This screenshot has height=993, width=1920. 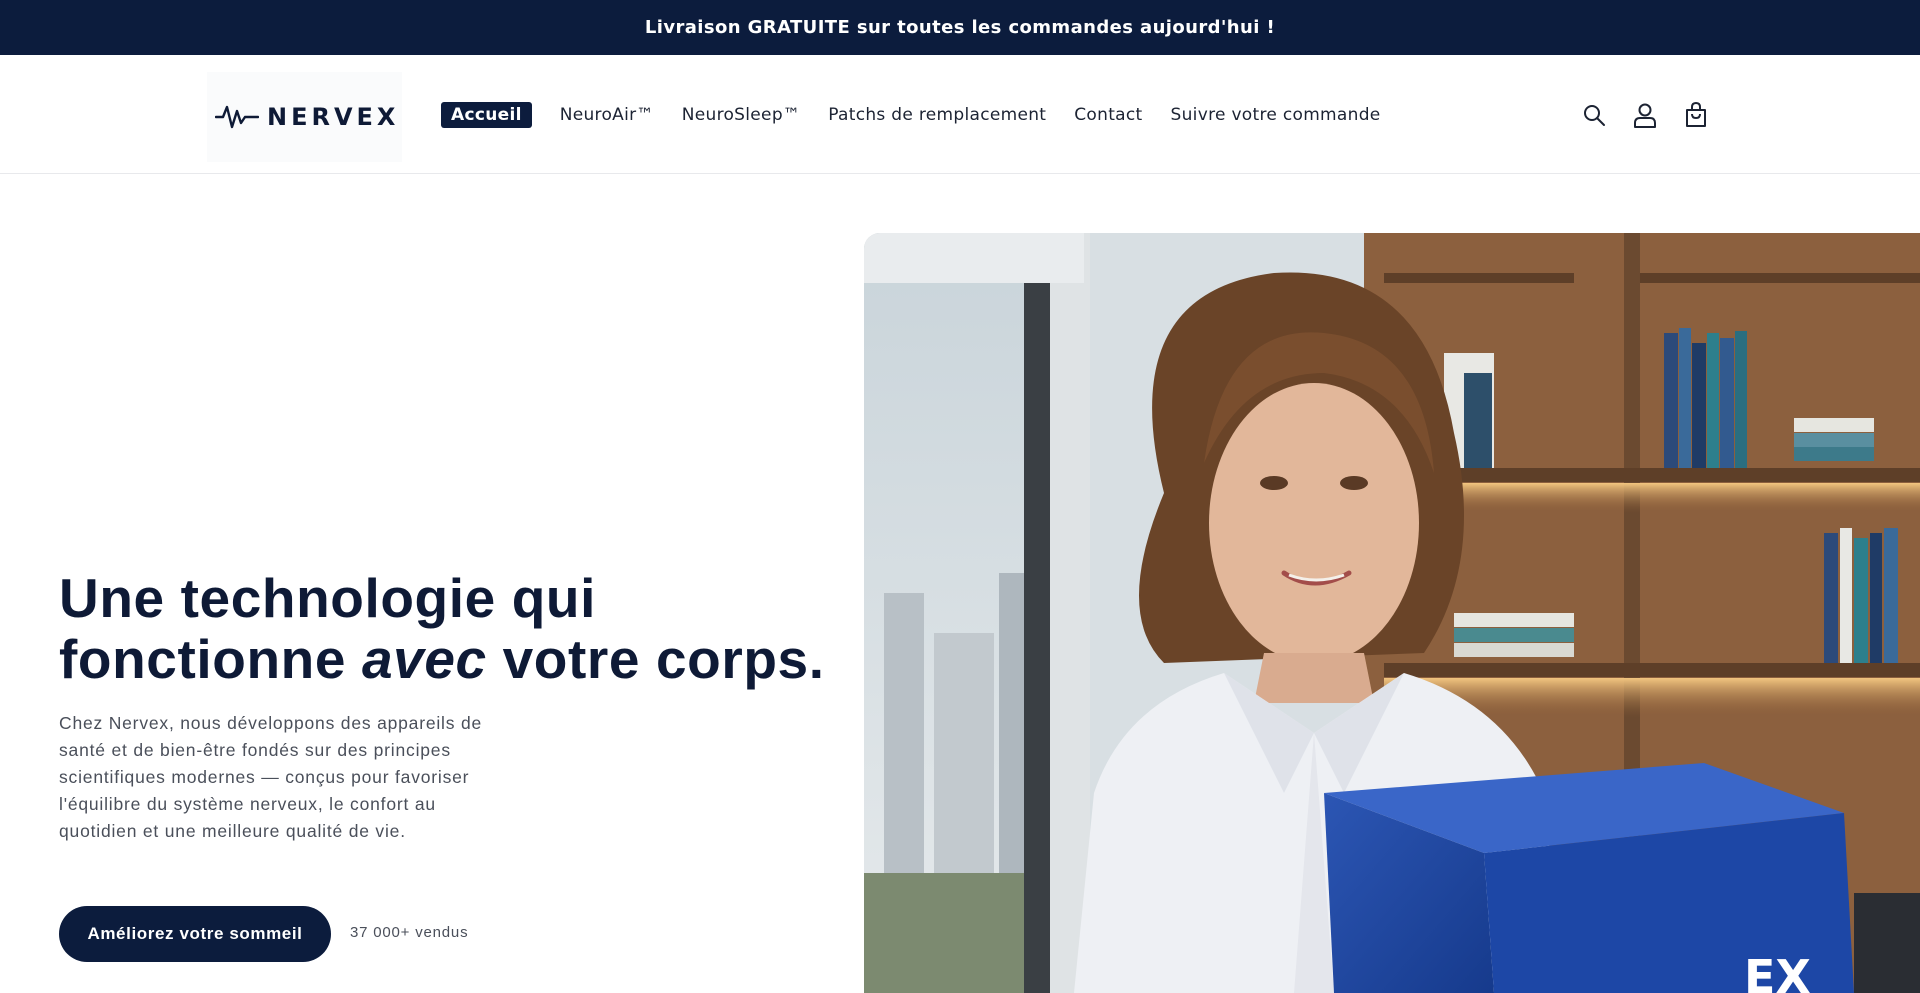 What do you see at coordinates (237, 117) in the screenshot?
I see `pulse-logo-icon` at bounding box center [237, 117].